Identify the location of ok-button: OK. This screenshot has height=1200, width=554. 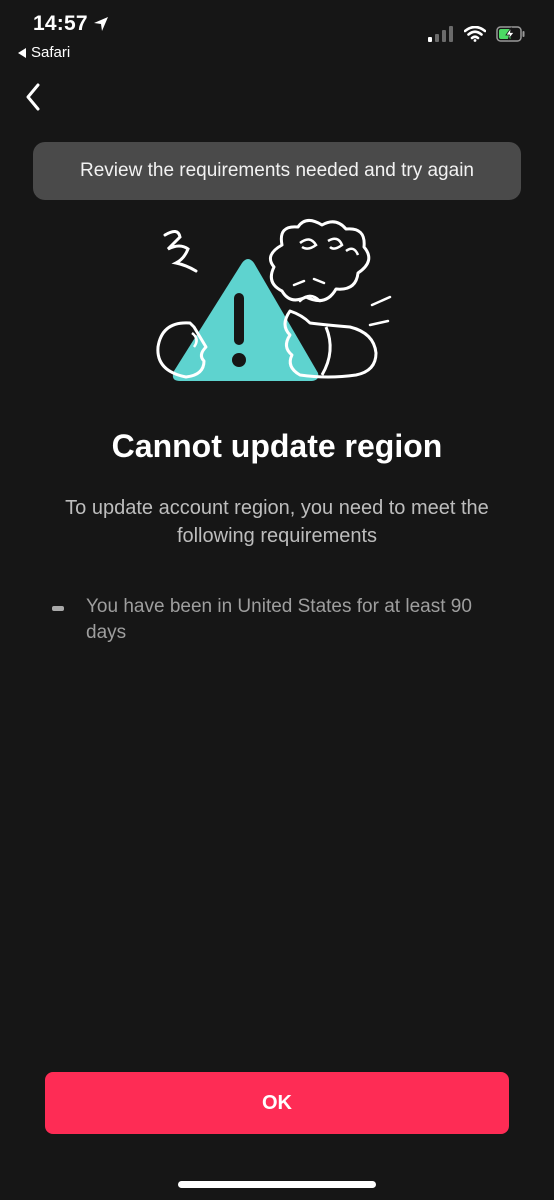
(277, 1103).